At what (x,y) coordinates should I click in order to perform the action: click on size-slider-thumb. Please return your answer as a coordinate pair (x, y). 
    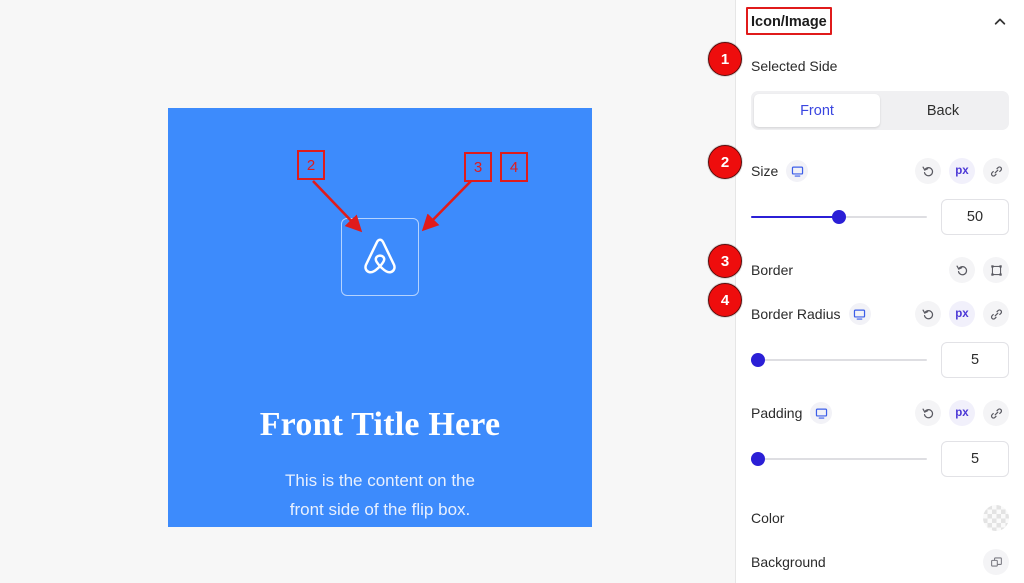
    Looking at the image, I should click on (839, 217).